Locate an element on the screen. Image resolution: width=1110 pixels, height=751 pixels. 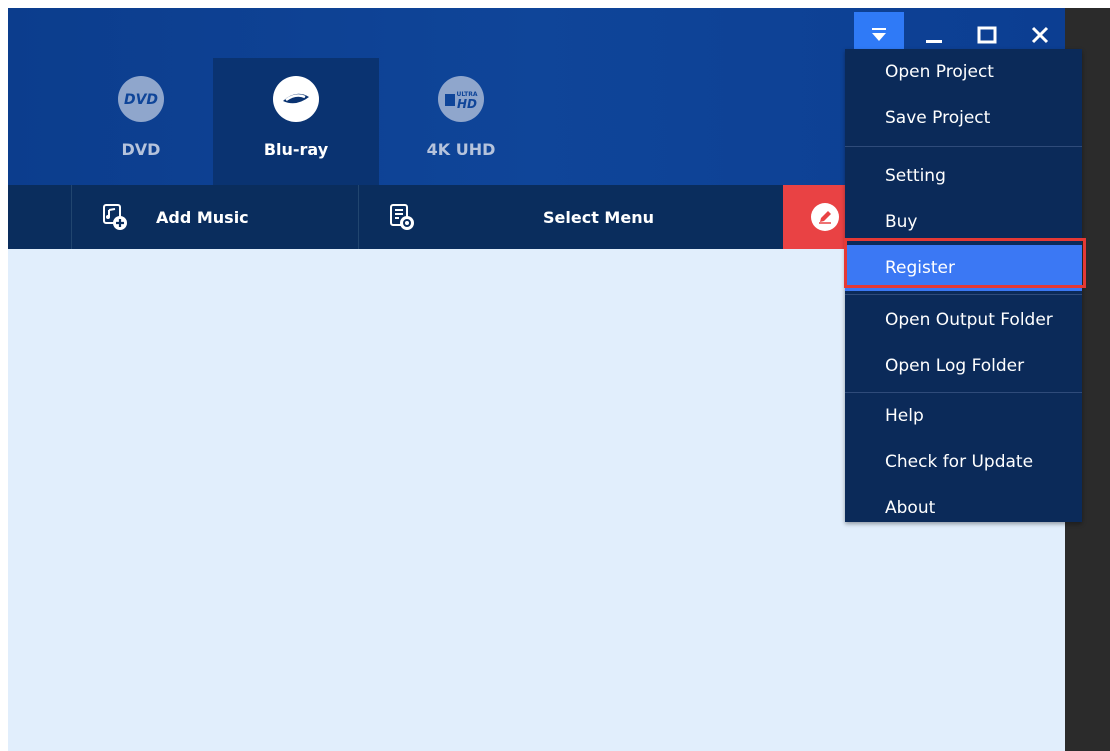
menu-item-about: About is located at coordinates (963, 508).